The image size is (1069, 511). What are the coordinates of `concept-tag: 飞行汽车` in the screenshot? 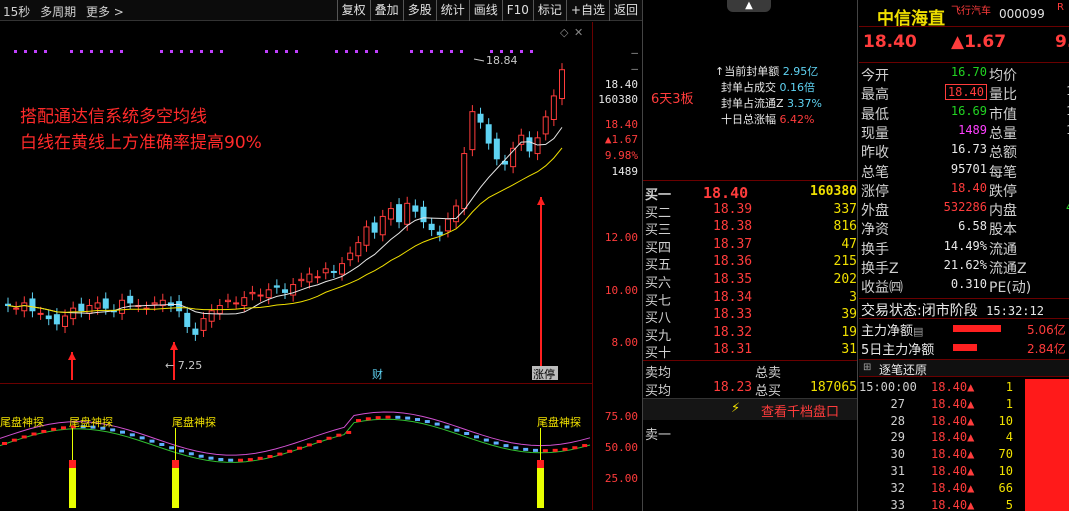 It's located at (971, 9).